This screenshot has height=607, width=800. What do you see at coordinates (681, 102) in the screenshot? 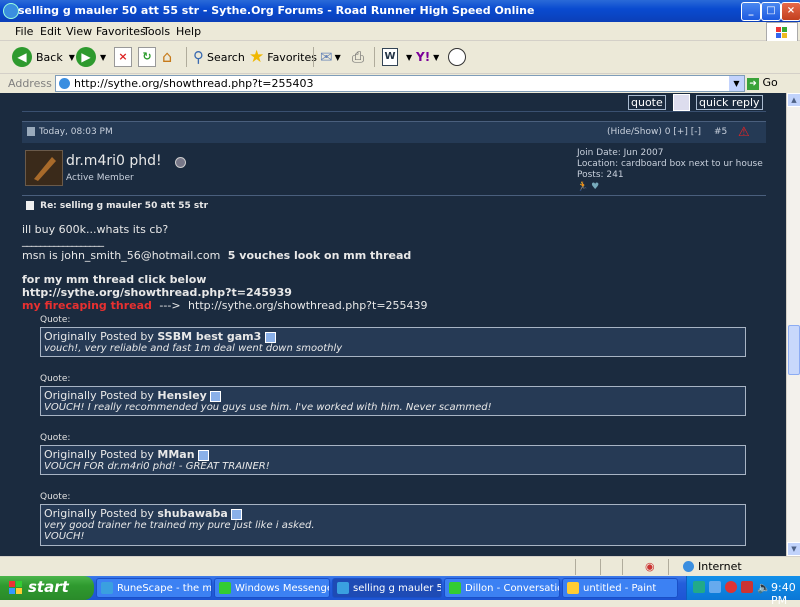
I see `multi-quote-icon` at bounding box center [681, 102].